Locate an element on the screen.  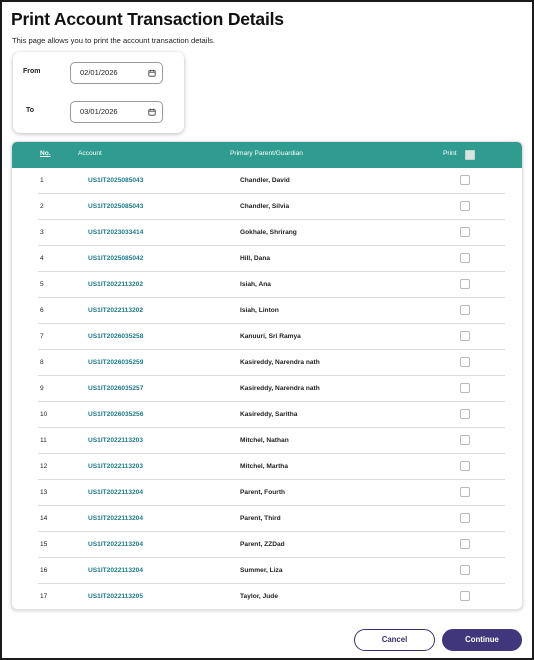
table-row: 13 US1IT2022113204 Parent, Fourth is located at coordinates (271, 493).